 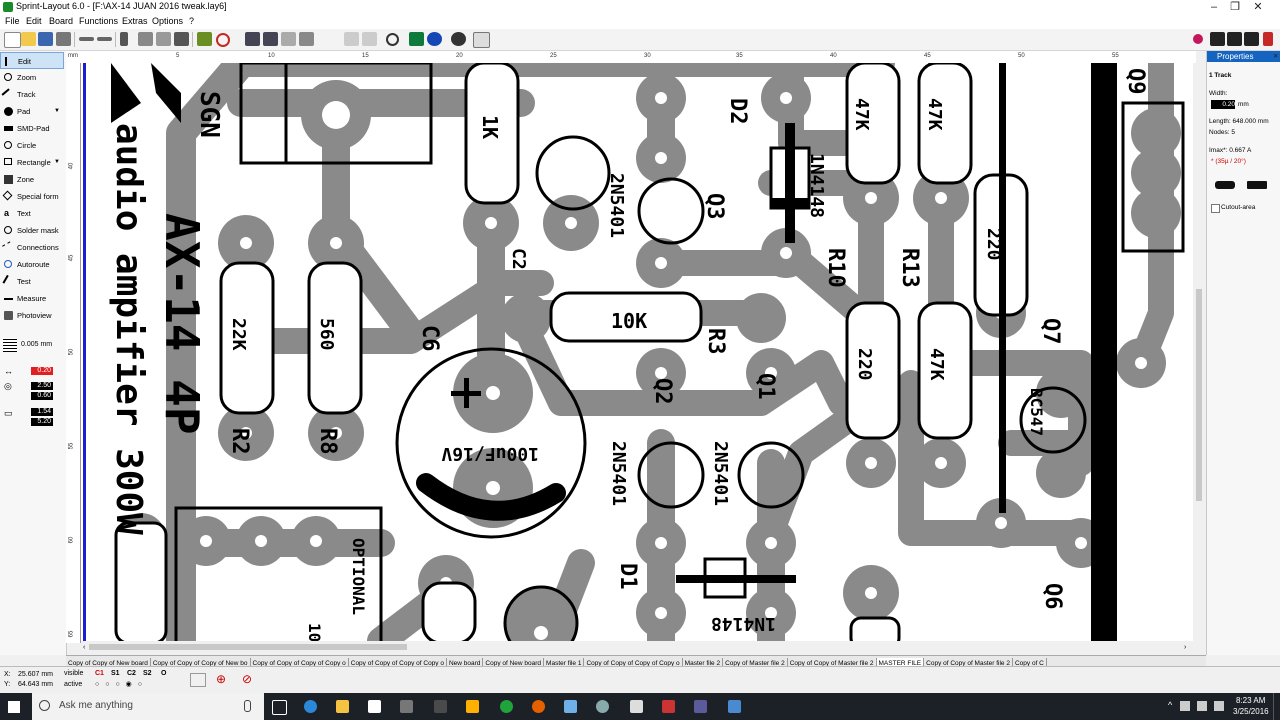 I want to click on tool-autoroute: Autoroute, so click(x=32, y=264).